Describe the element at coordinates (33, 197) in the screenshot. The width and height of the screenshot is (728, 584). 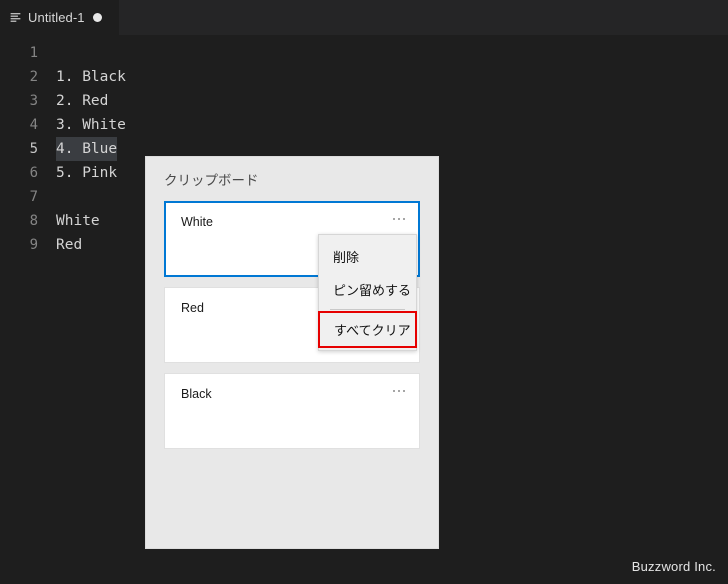
I see `line-number: 7` at that location.